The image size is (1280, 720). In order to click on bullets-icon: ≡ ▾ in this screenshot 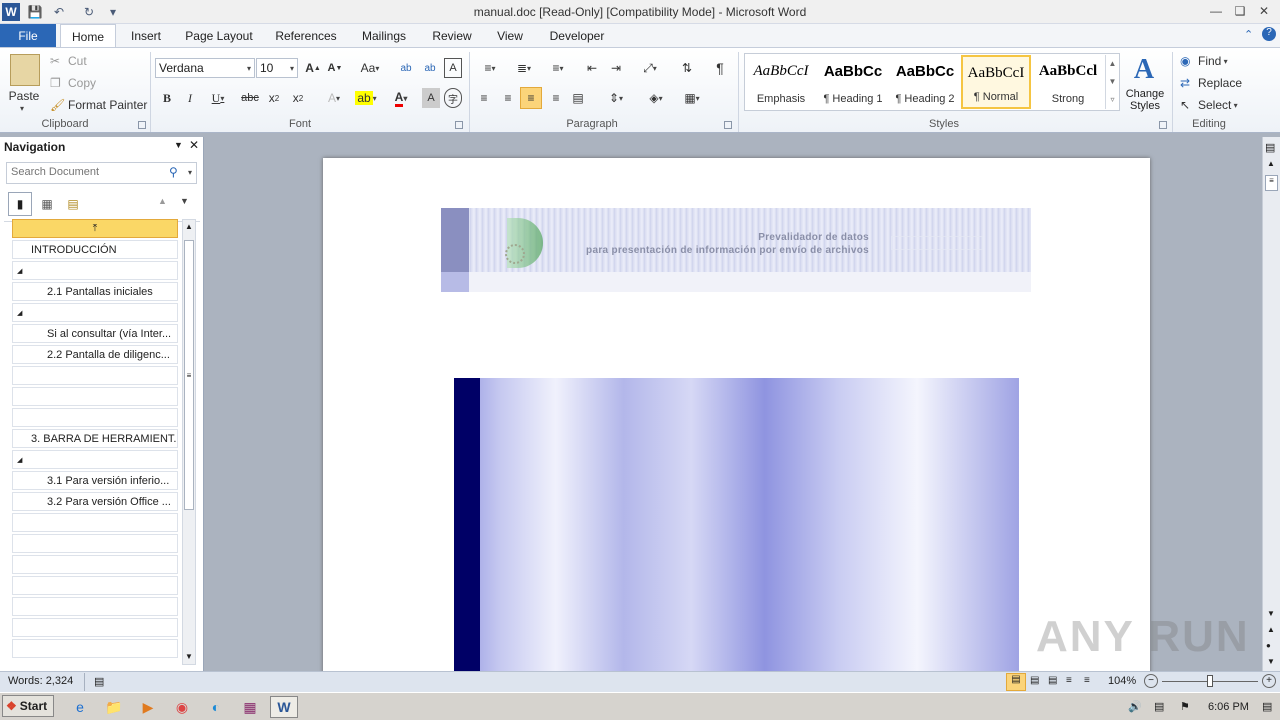, I will do `click(490, 68)`.